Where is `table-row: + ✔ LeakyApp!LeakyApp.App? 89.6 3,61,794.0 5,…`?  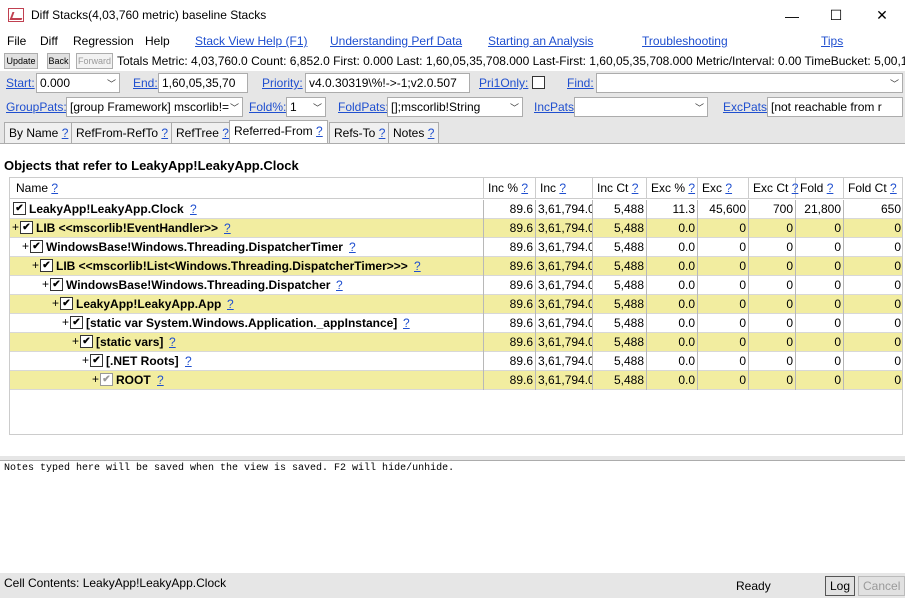
table-row: + ✔ LeakyApp!LeakyApp.App? 89.6 3,61,794.0 5,… is located at coordinates (456, 304).